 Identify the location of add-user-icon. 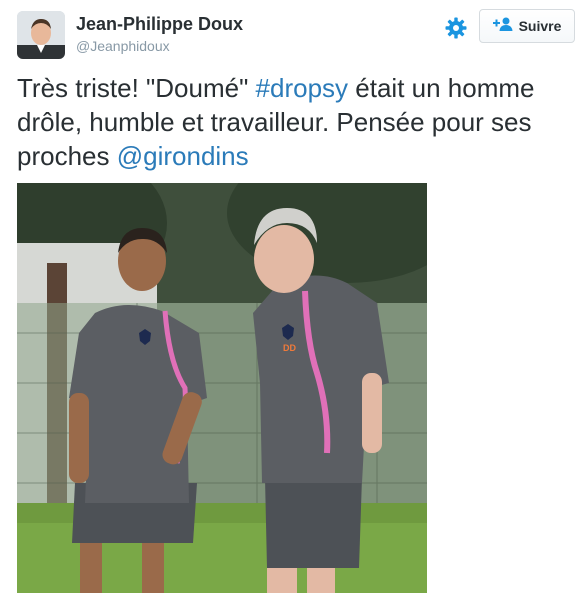
(502, 26).